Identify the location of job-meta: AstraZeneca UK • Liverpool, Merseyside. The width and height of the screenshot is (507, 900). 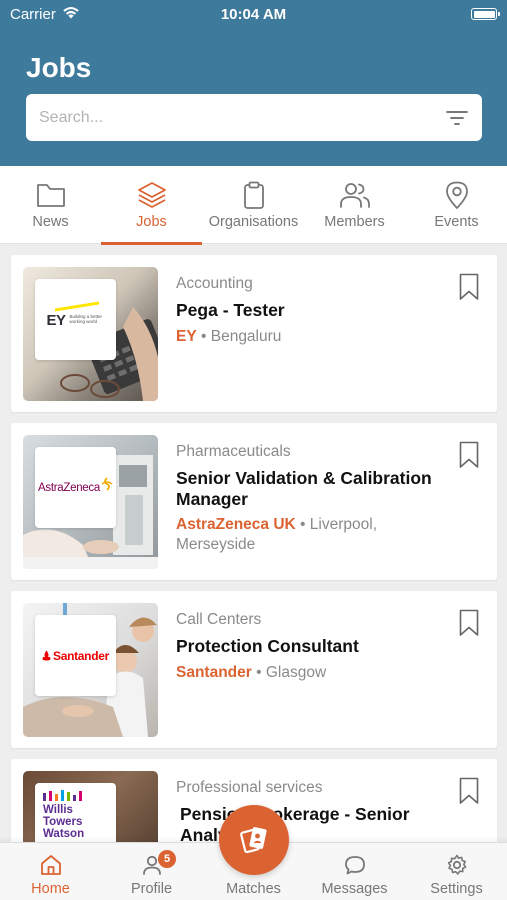
(277, 534).